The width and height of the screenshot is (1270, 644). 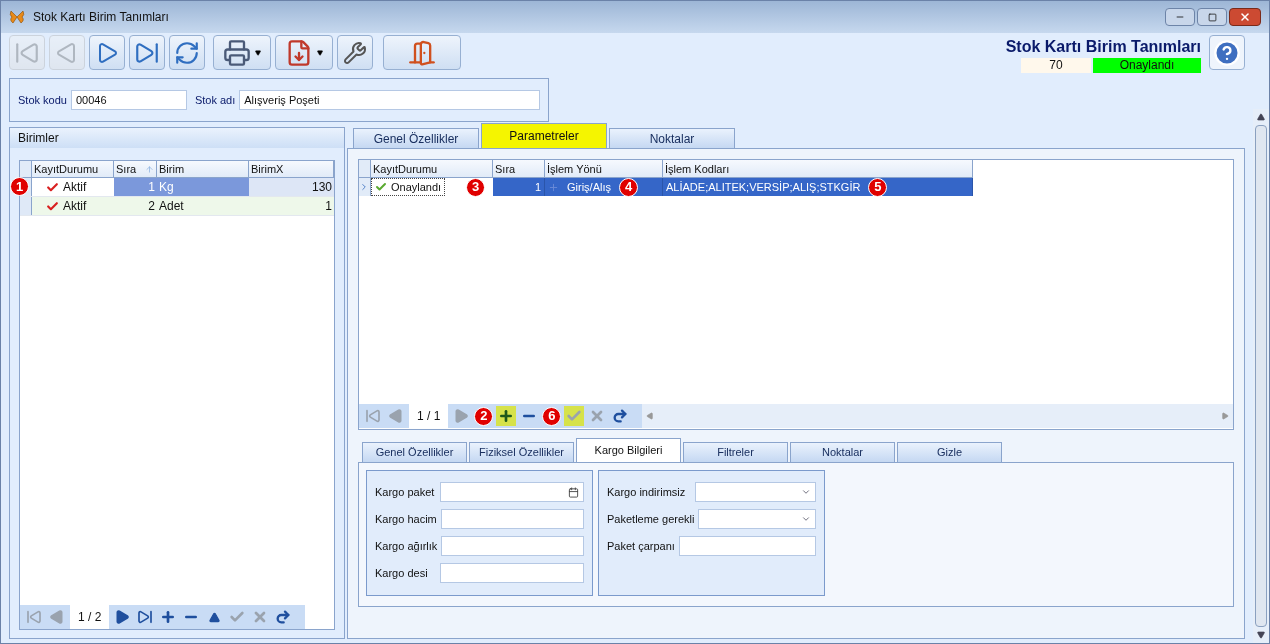 What do you see at coordinates (42, 100) in the screenshot?
I see `field-label: Stok kodu` at bounding box center [42, 100].